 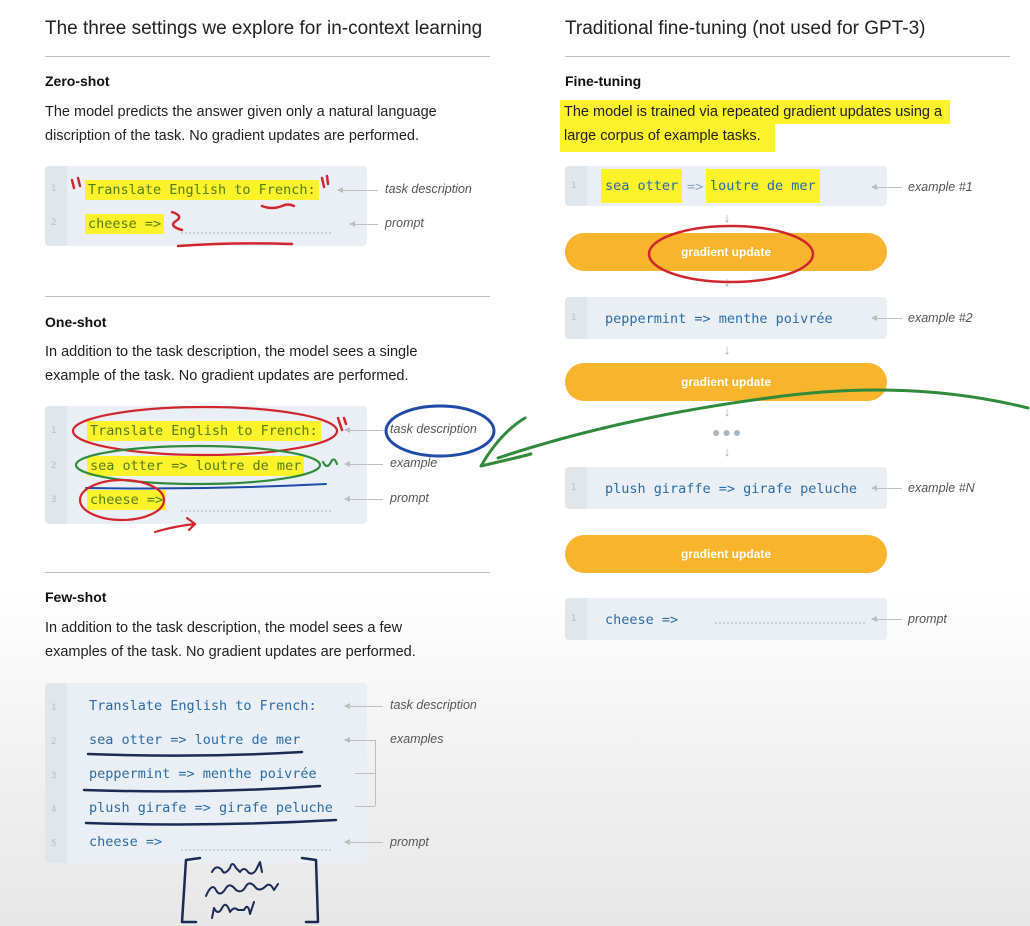 What do you see at coordinates (940, 187) in the screenshot?
I see `example-1-annotation: example #1` at bounding box center [940, 187].